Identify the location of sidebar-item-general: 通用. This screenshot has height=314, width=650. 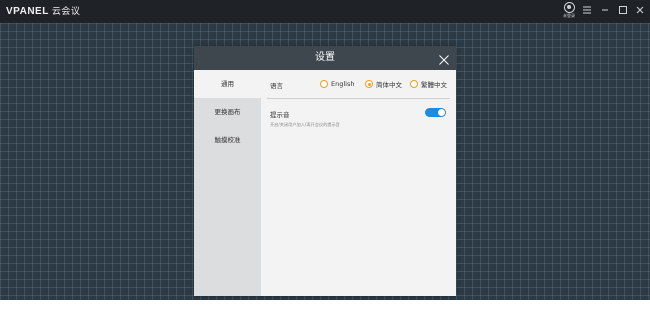
(227, 84).